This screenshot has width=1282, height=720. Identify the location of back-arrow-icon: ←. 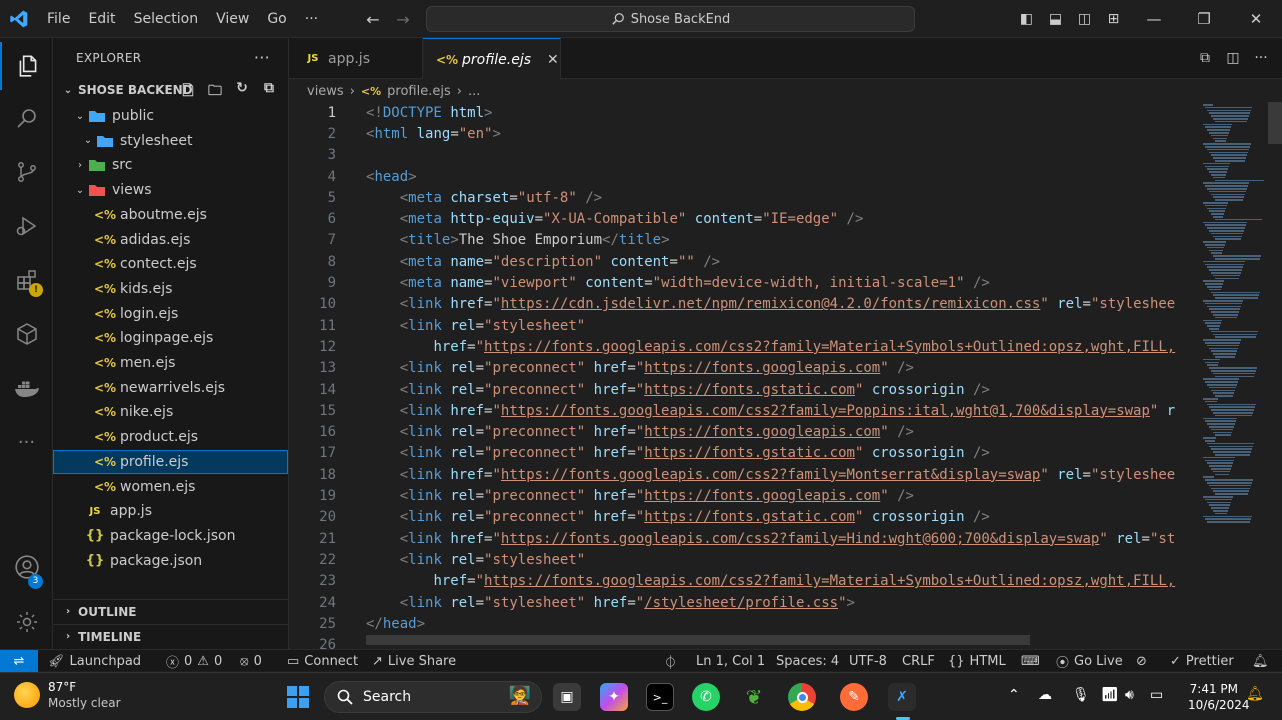
(373, 19).